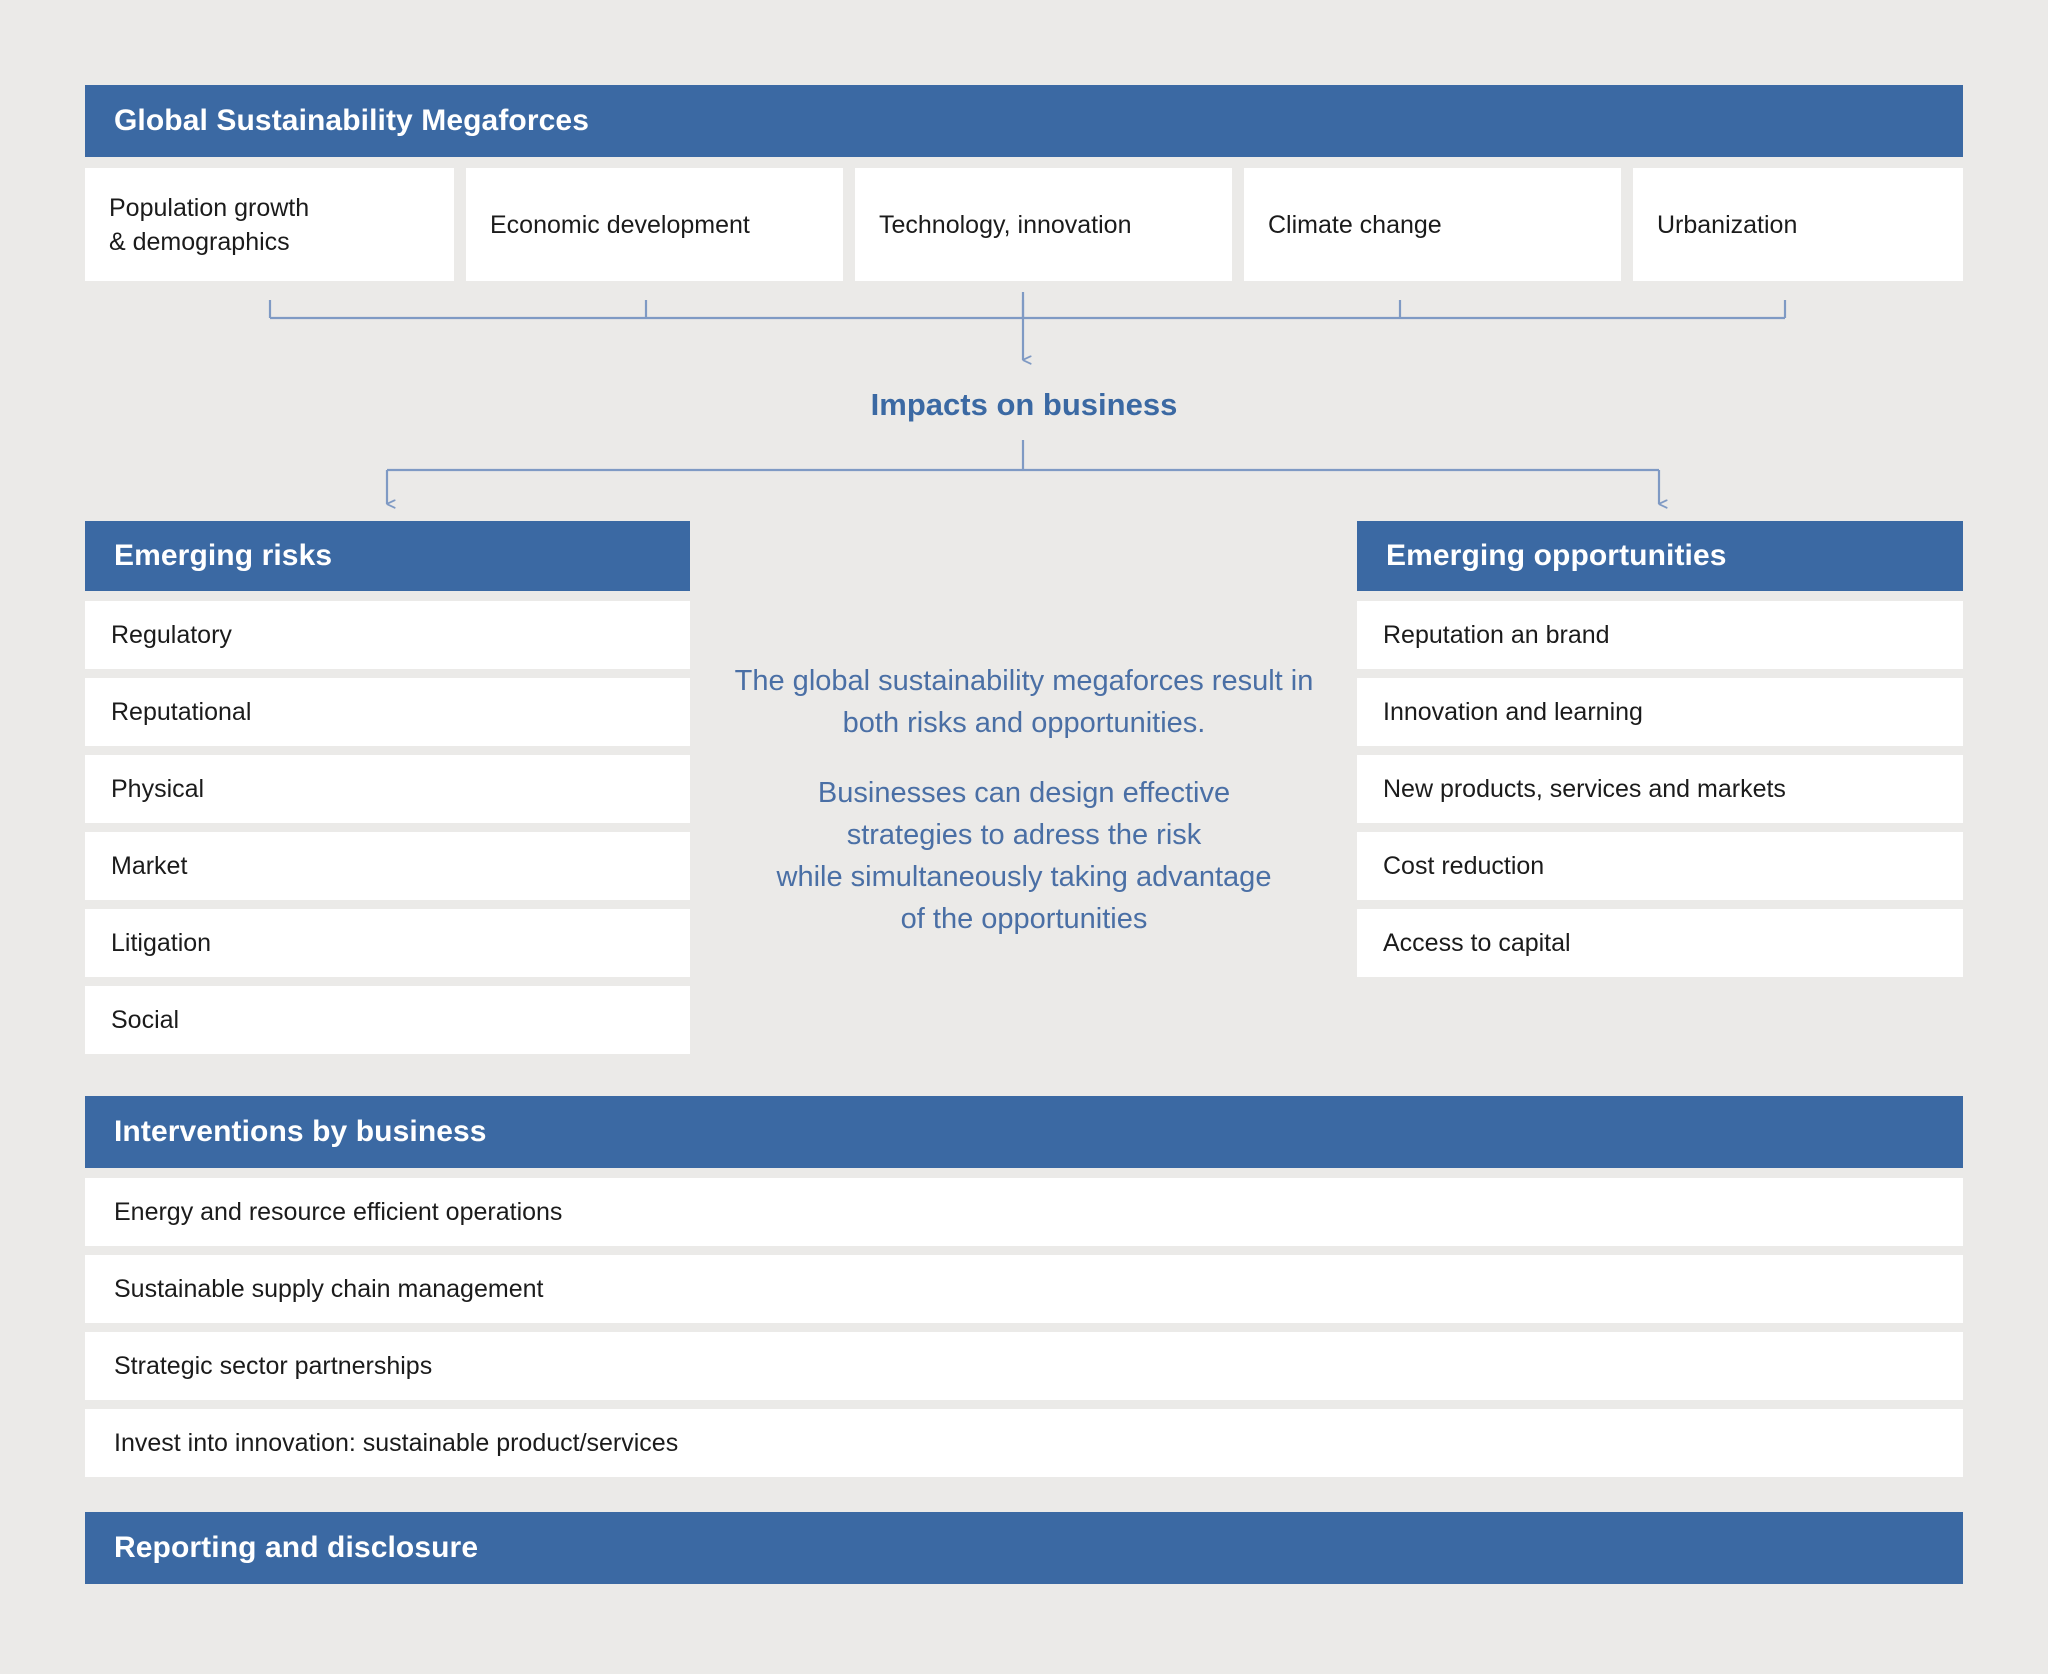 The image size is (2048, 1674). Describe the element at coordinates (387, 943) in the screenshot. I see `list-item: Litigation` at that location.